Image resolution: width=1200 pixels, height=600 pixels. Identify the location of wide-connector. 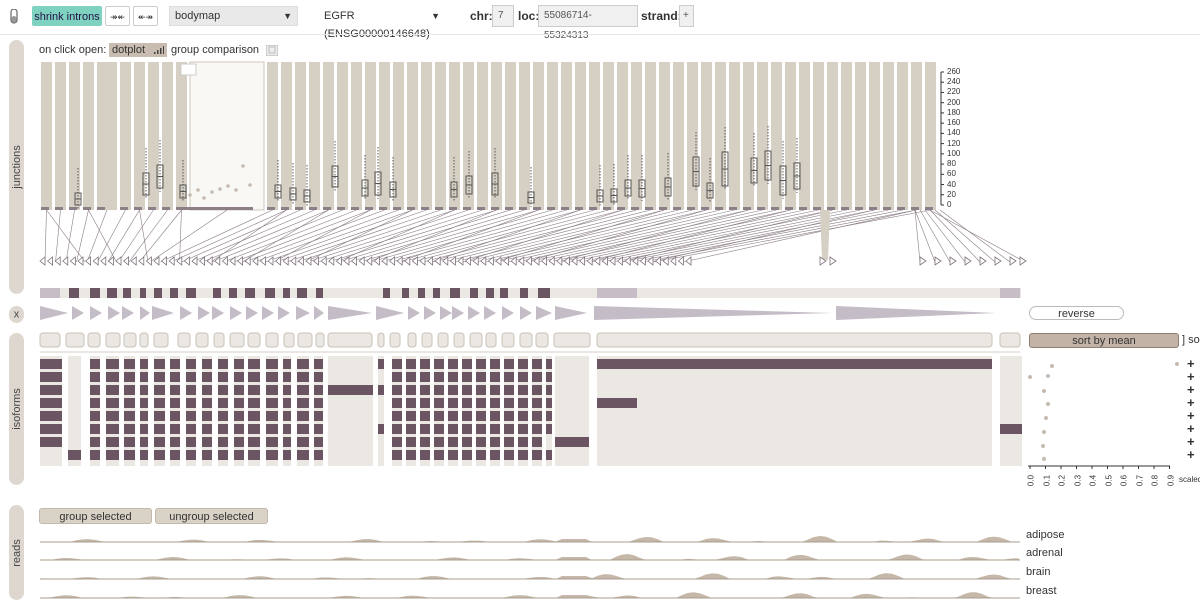
(825, 235).